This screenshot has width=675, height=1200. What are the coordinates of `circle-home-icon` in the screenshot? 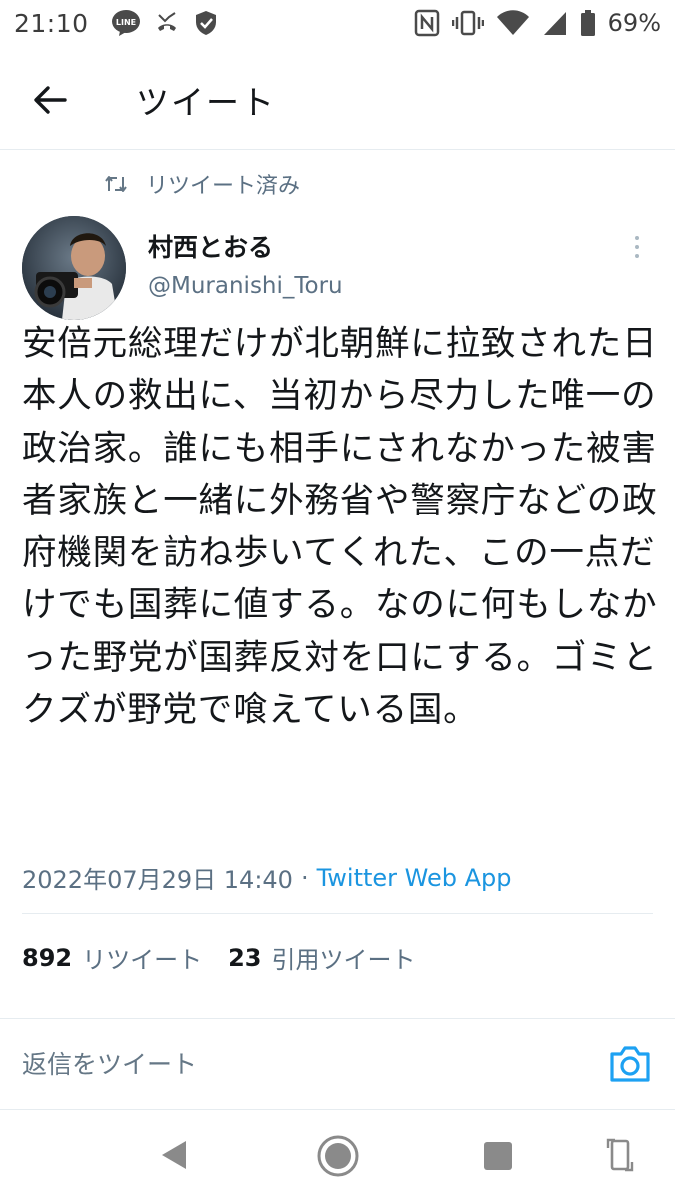 It's located at (338, 1156).